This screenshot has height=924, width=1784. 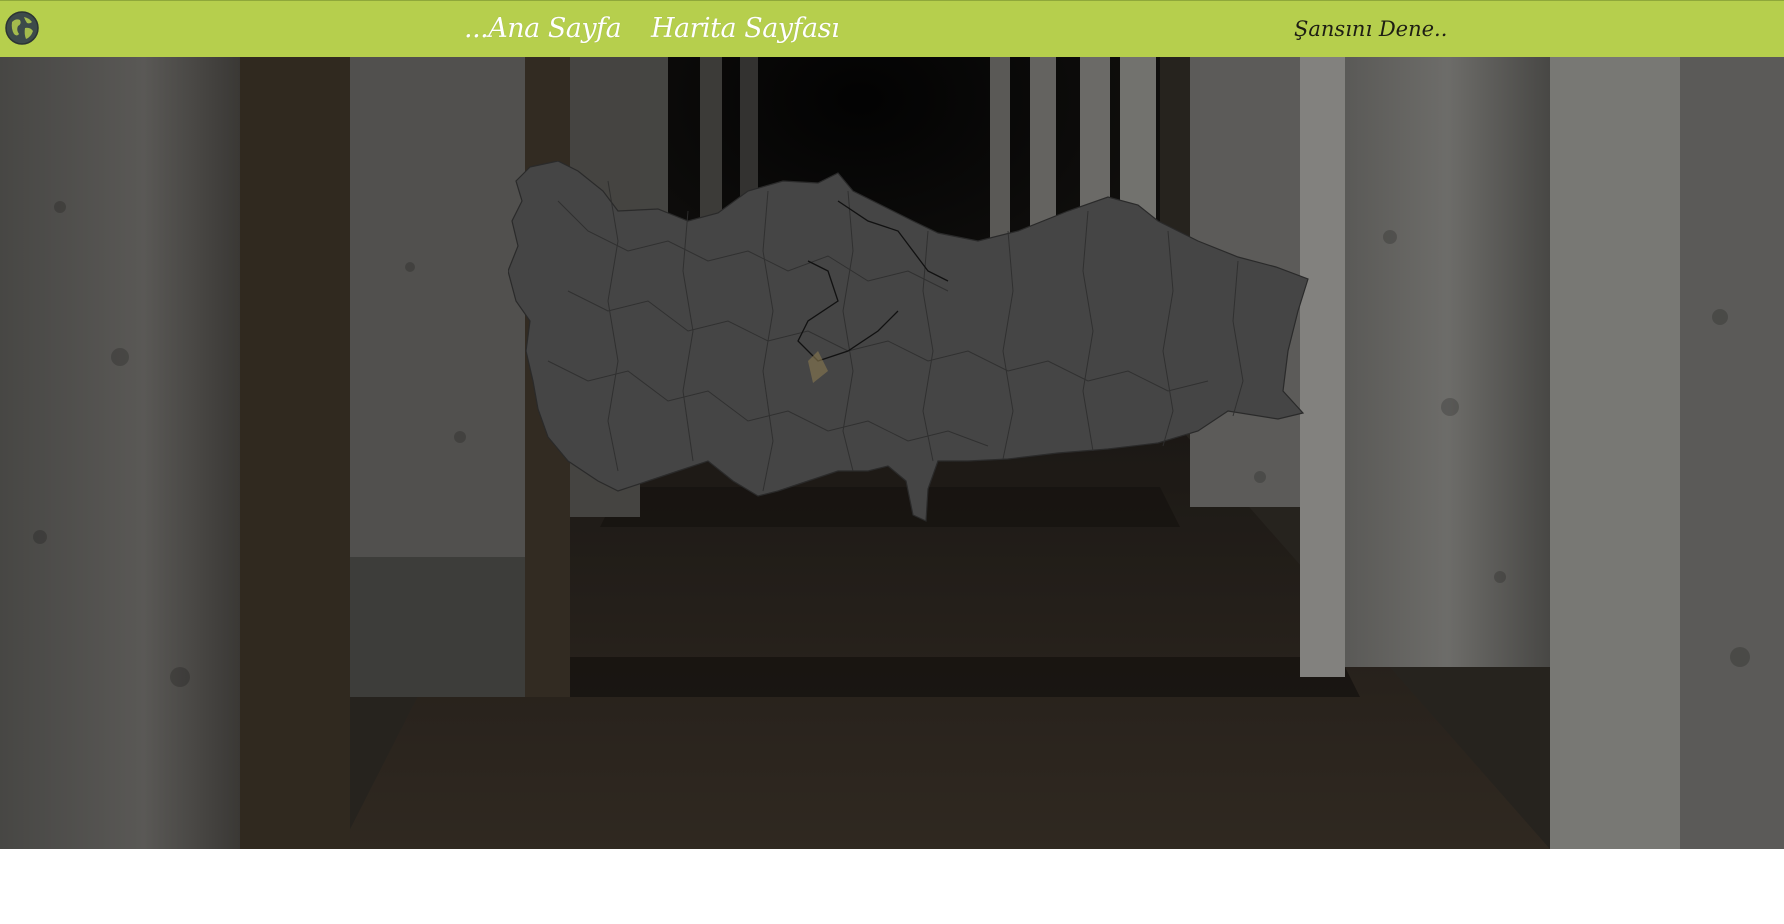 What do you see at coordinates (543, 28) in the screenshot?
I see `nav-home-link: ...Ana Sayfa` at bounding box center [543, 28].